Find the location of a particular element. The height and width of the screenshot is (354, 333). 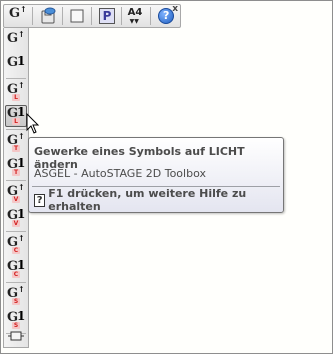

g-up-t-icon: G ↑ T is located at coordinates (16, 141).